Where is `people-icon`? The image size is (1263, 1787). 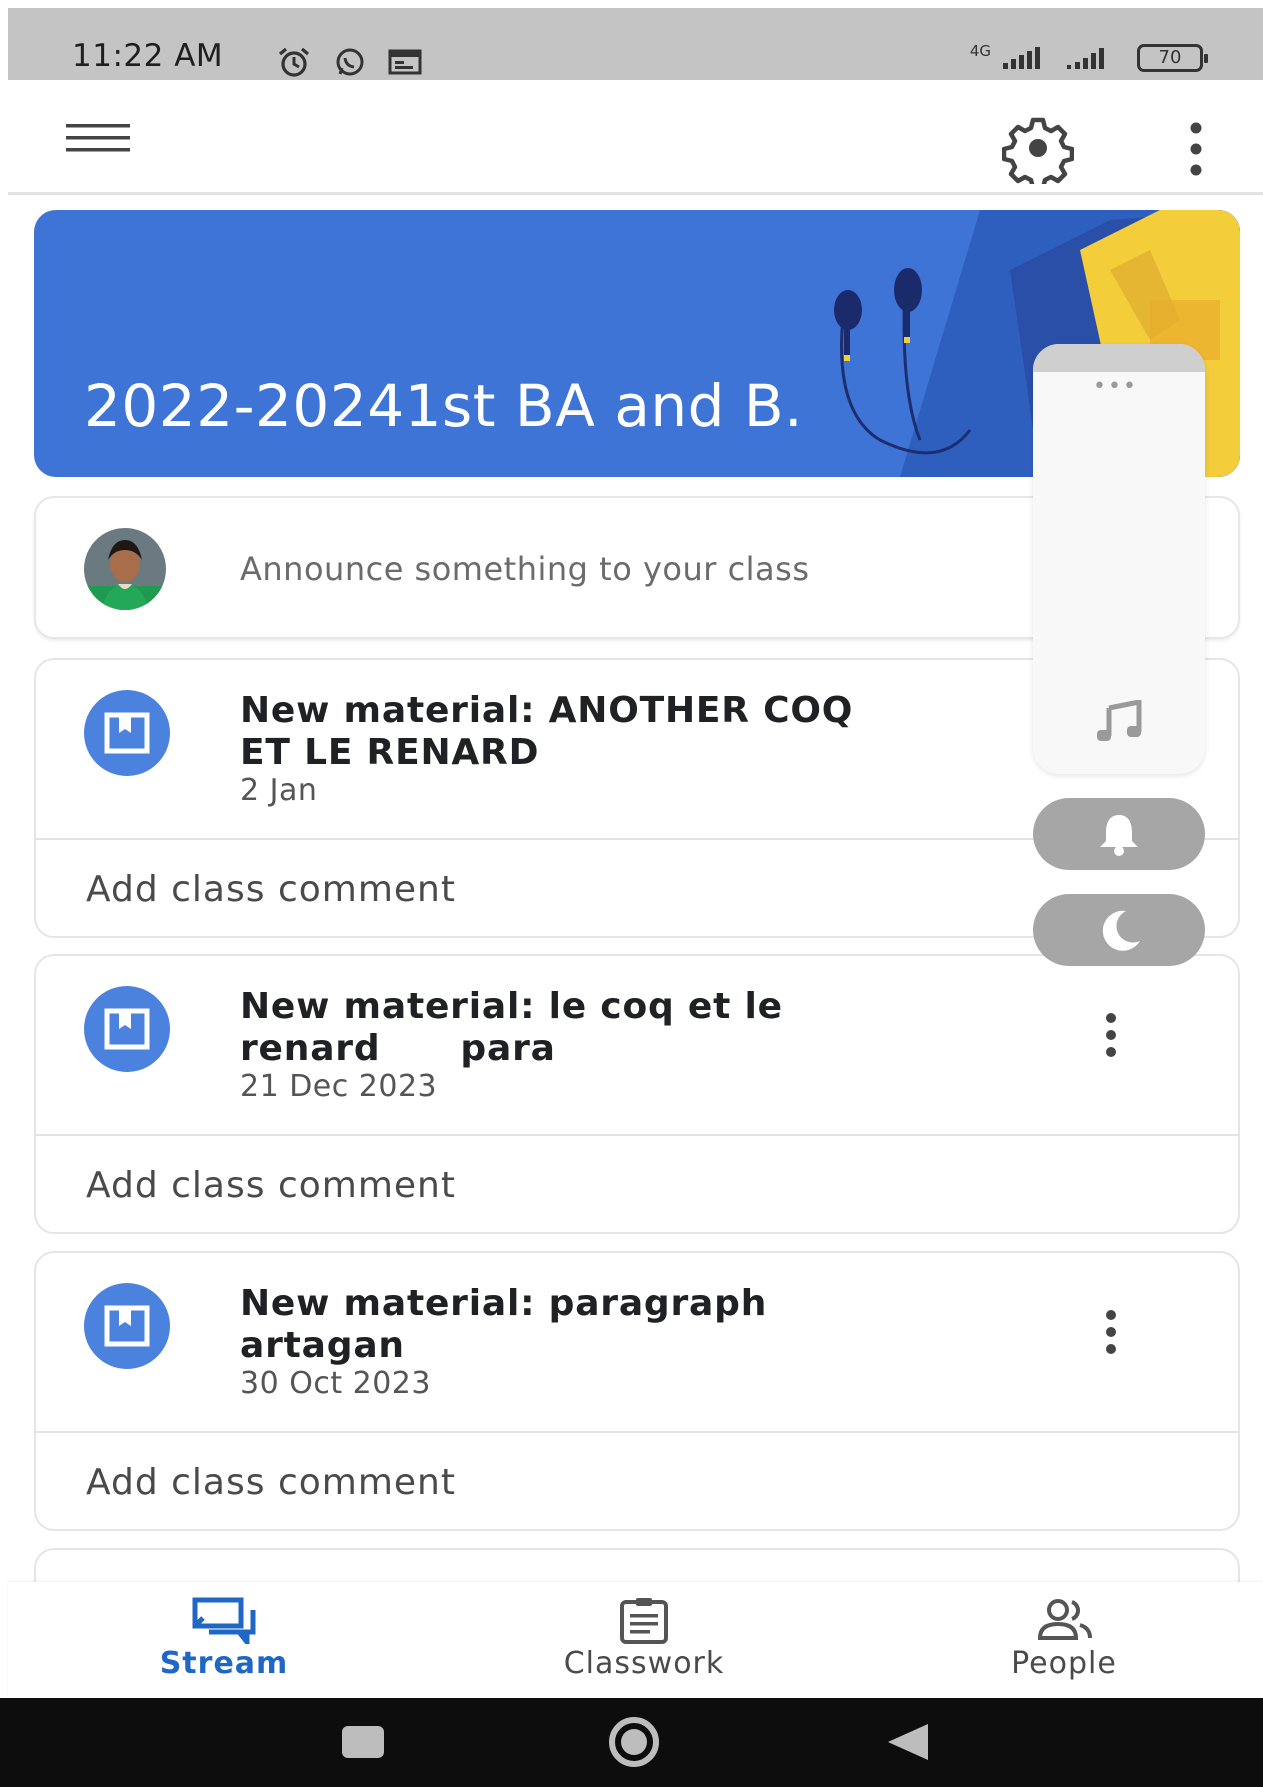
people-icon is located at coordinates (1064, 1619).